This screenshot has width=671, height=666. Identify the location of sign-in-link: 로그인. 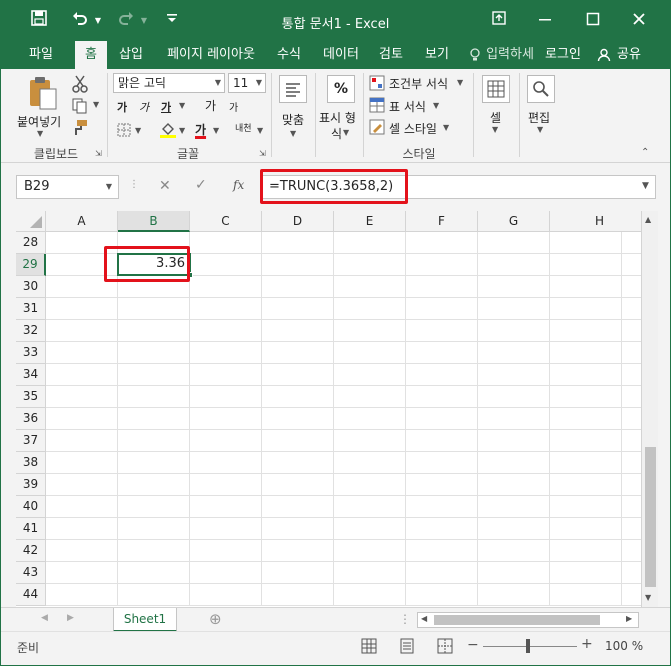
(563, 55).